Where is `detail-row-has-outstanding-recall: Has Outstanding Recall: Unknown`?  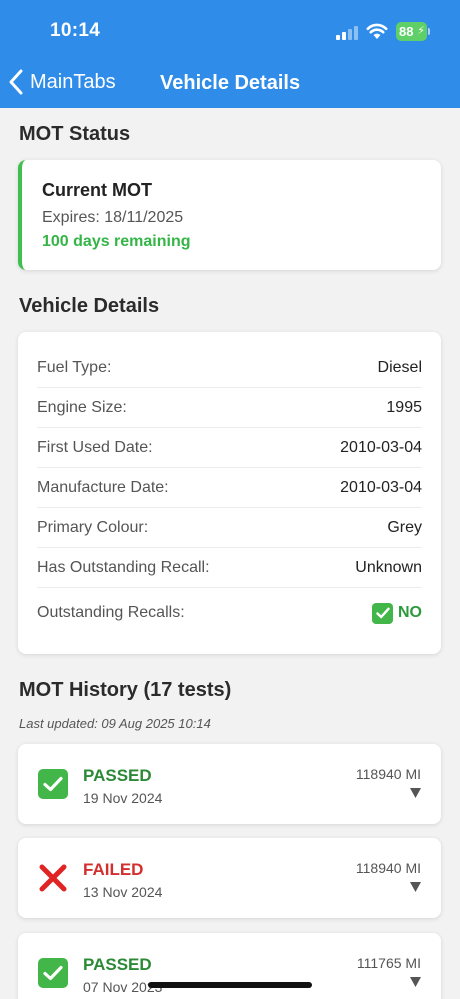 detail-row-has-outstanding-recall: Has Outstanding Recall: Unknown is located at coordinates (229, 568).